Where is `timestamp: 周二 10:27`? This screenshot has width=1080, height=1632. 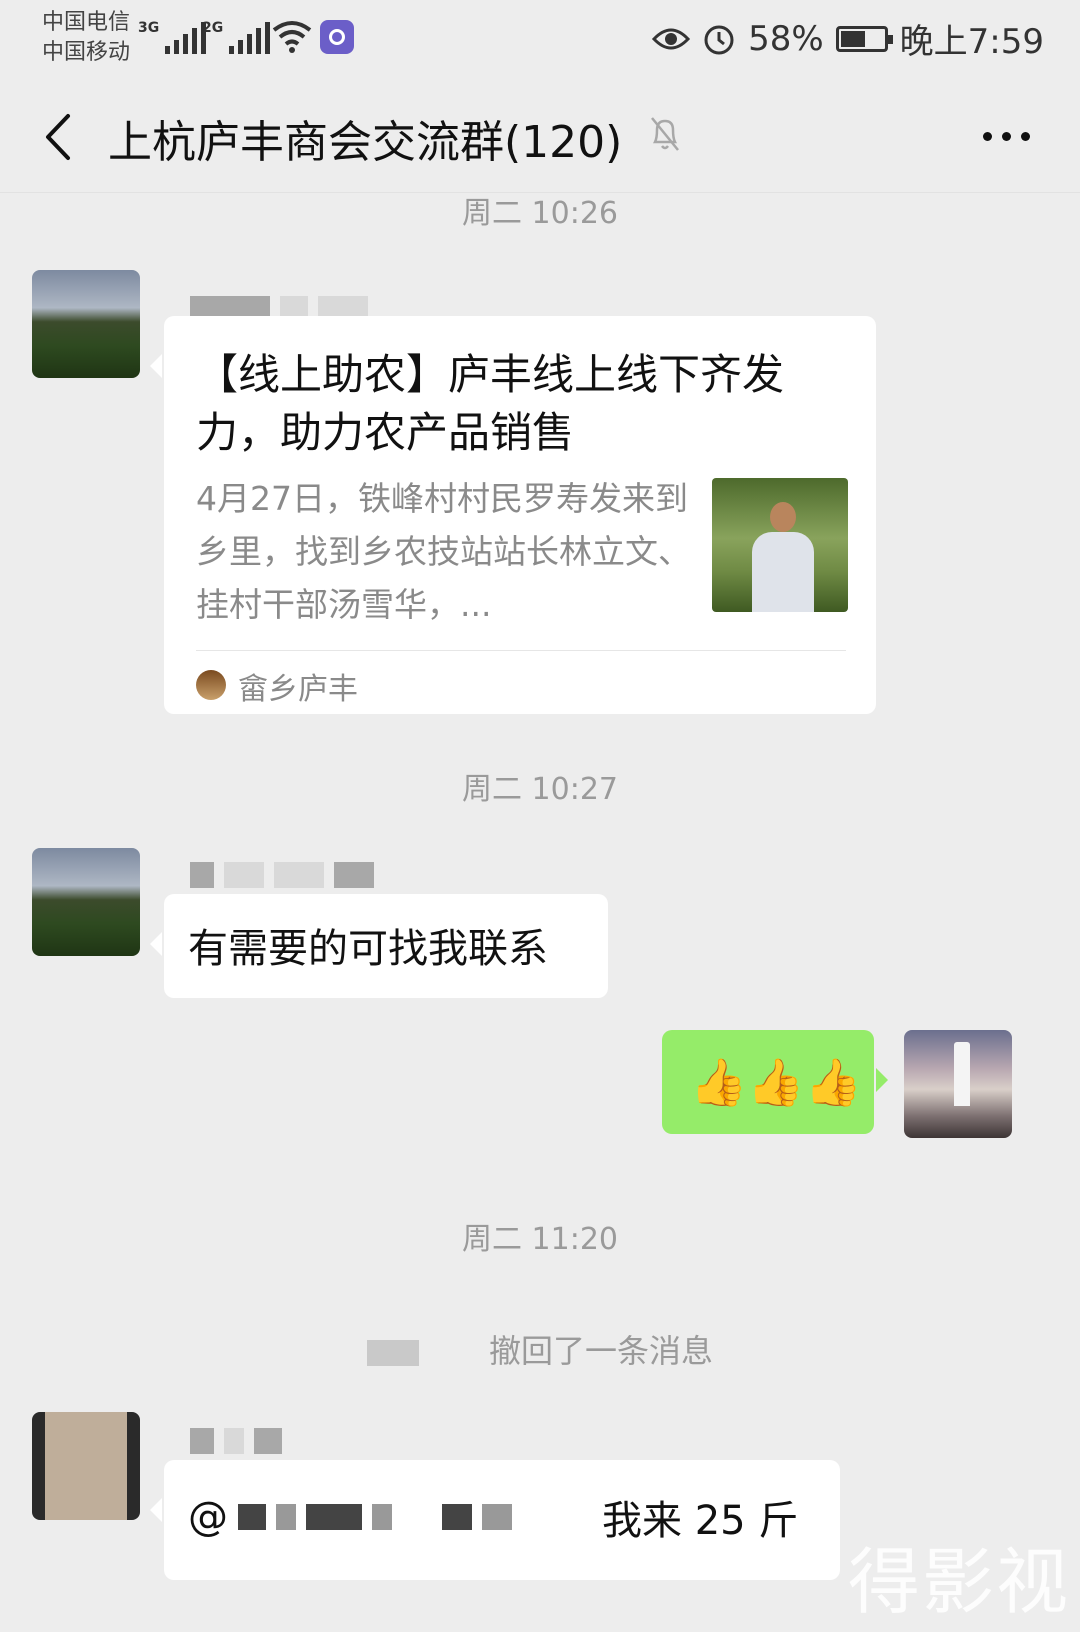 timestamp: 周二 10:27 is located at coordinates (540, 789).